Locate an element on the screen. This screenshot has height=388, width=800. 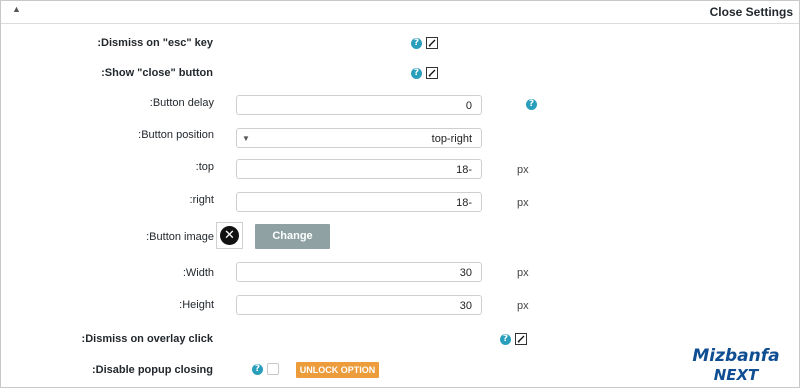
close-button-preview: ✕ is located at coordinates (229, 235).